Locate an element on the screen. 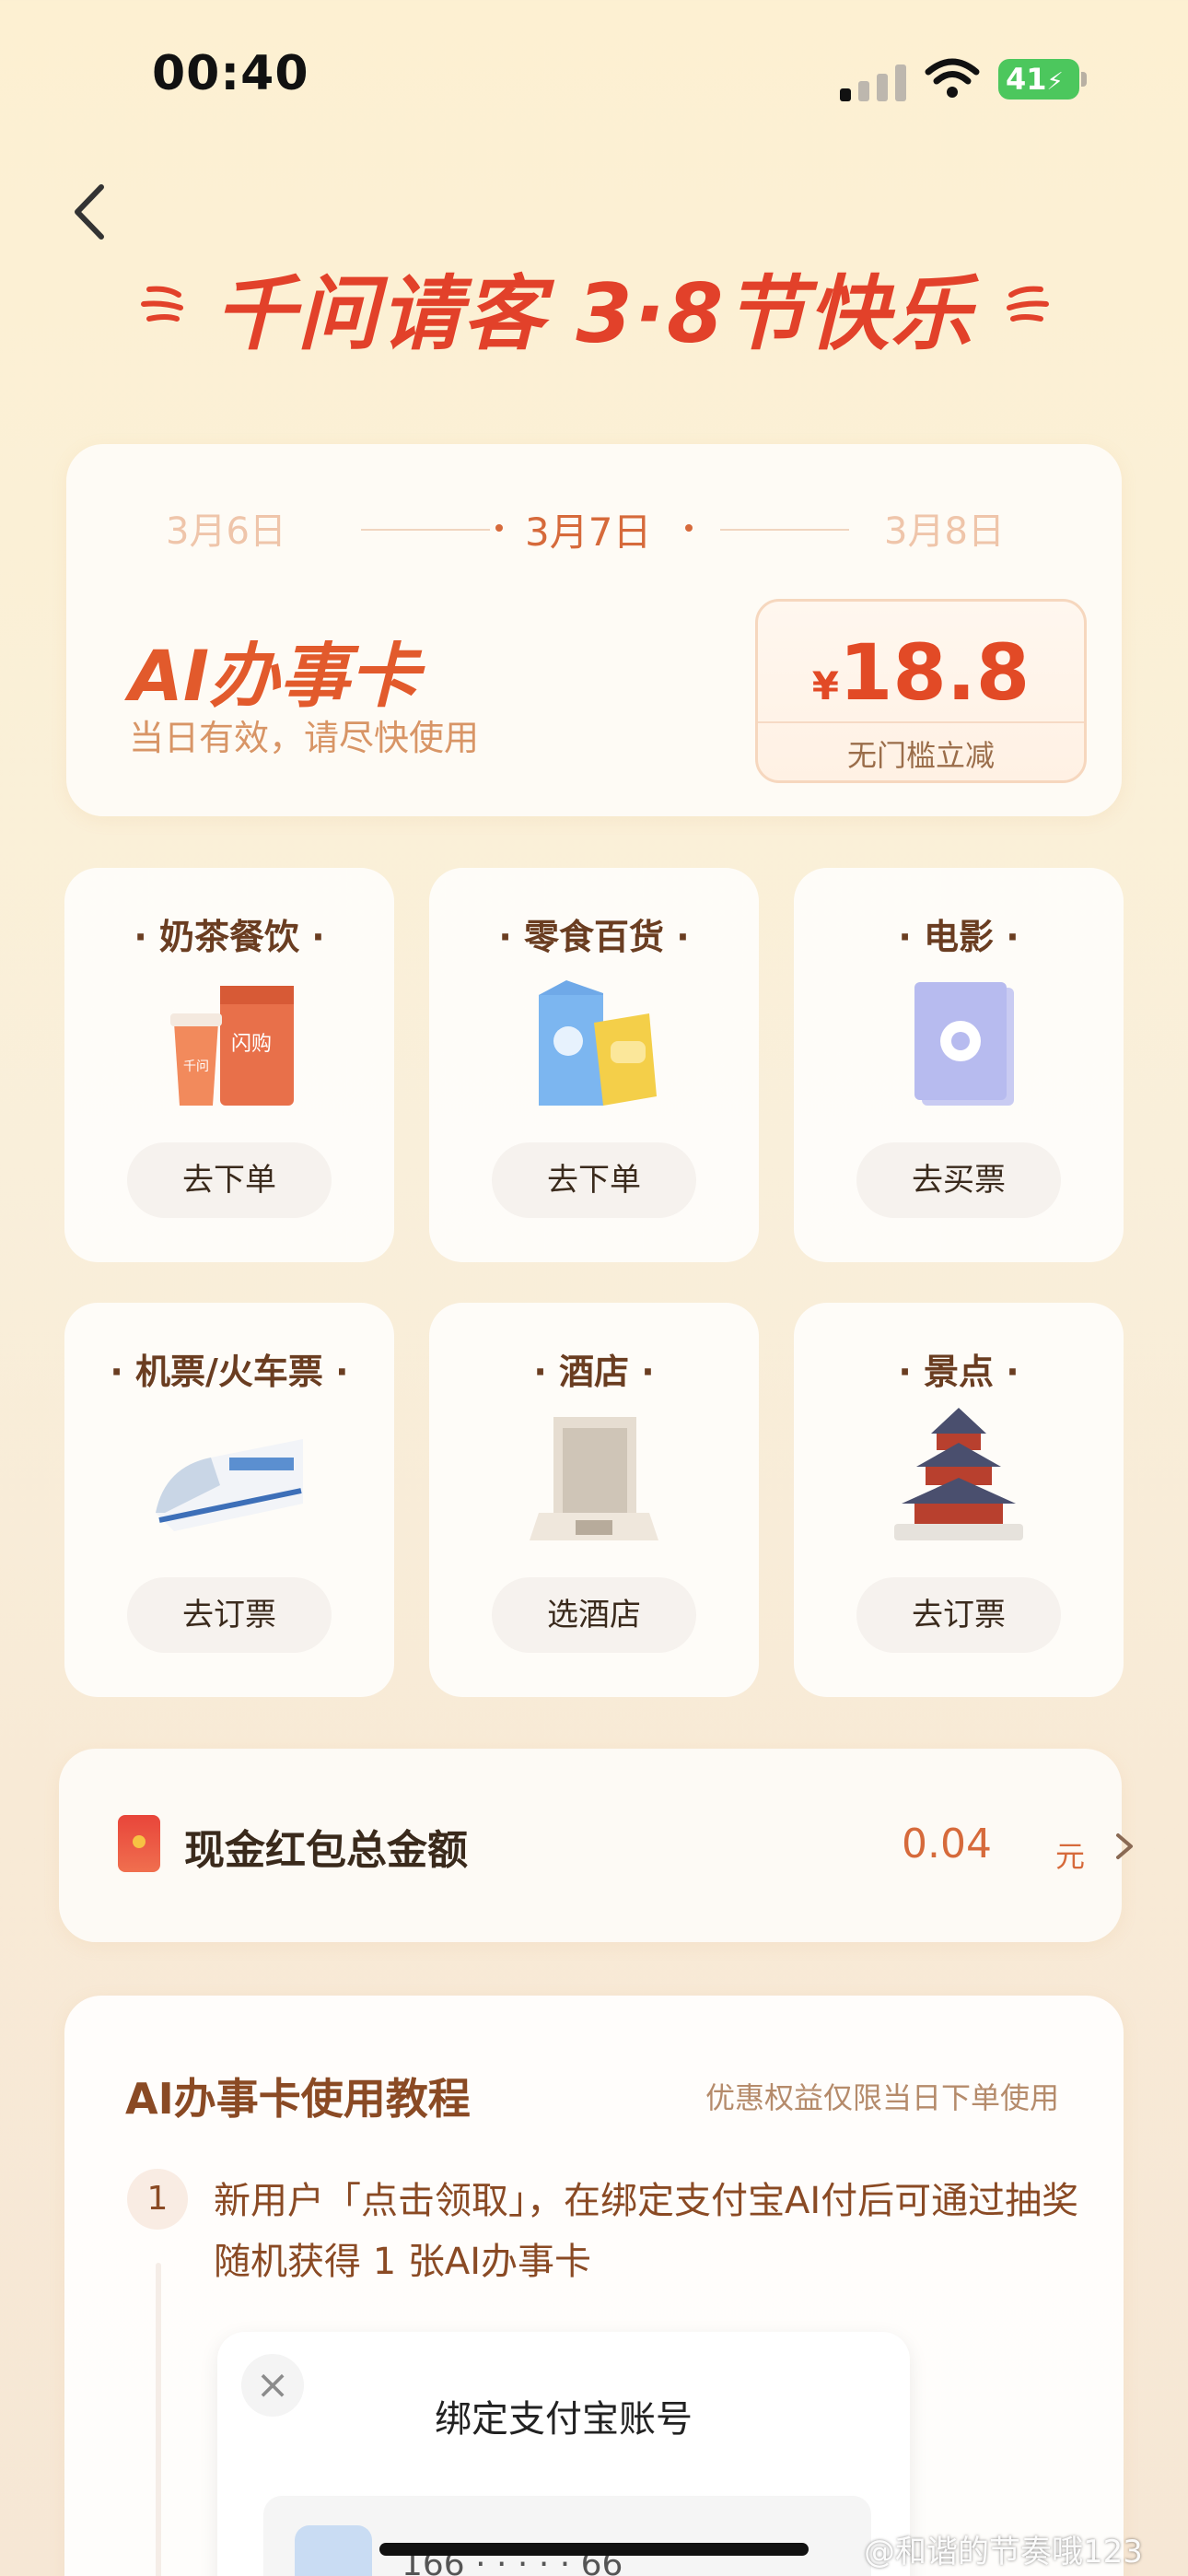  account-row: 166 · · · · · 66 is located at coordinates (567, 2536).